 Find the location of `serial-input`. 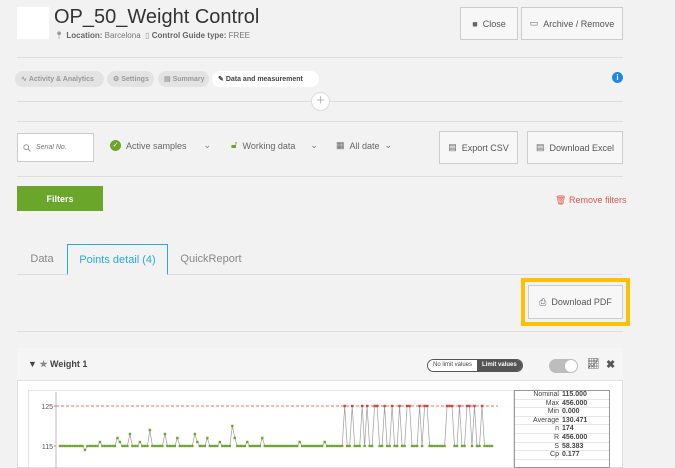

serial-input is located at coordinates (62, 147).